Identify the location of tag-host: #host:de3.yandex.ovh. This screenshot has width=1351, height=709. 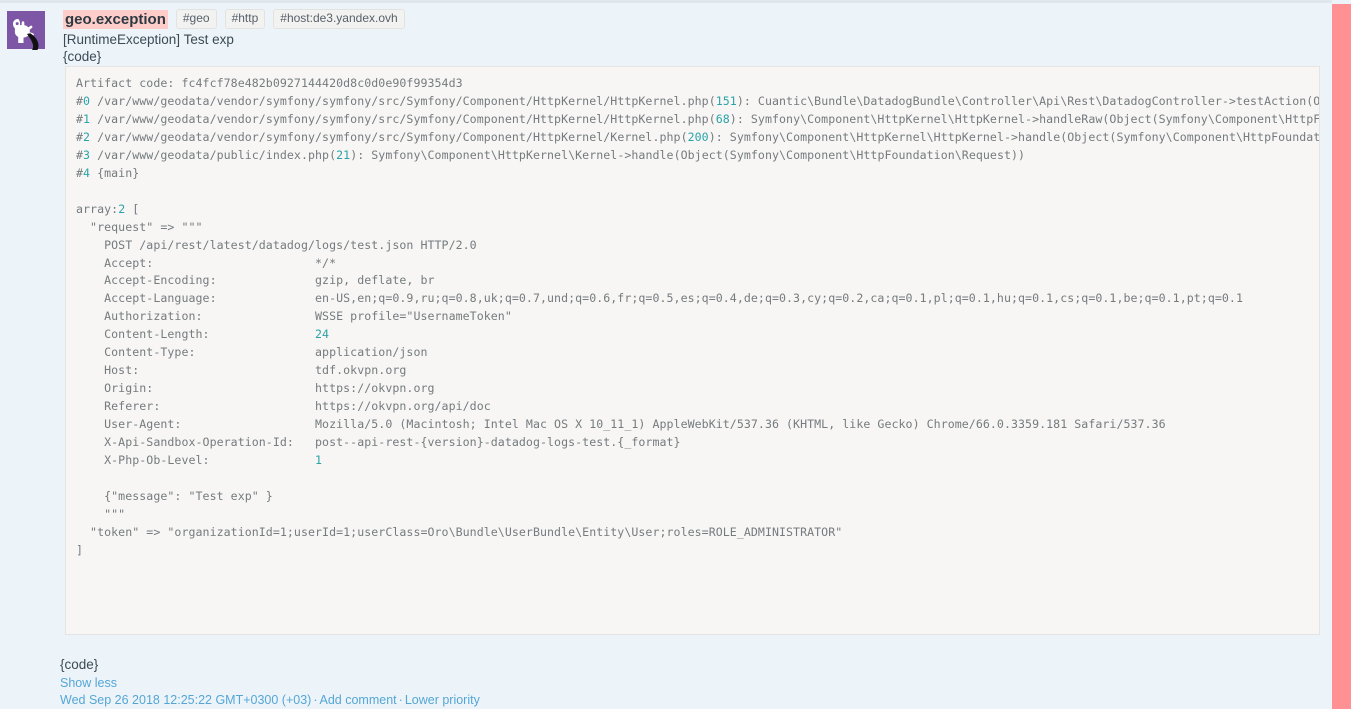
(339, 19).